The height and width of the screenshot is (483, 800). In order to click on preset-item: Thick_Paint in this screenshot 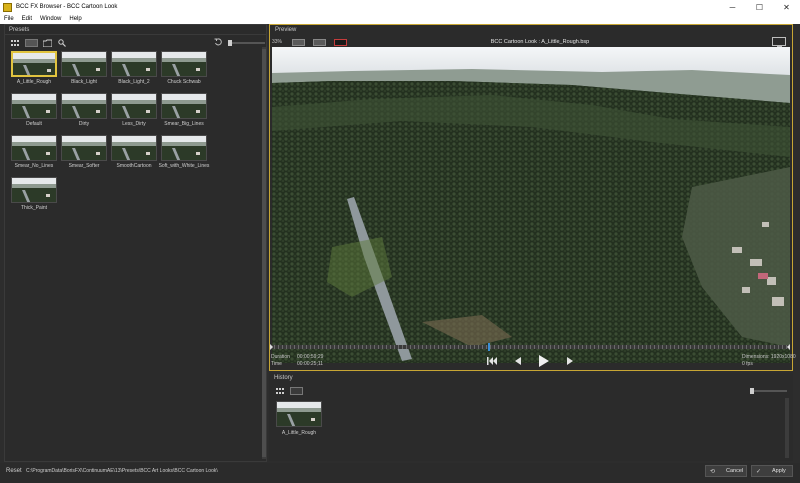, I will do `click(34, 196)`.